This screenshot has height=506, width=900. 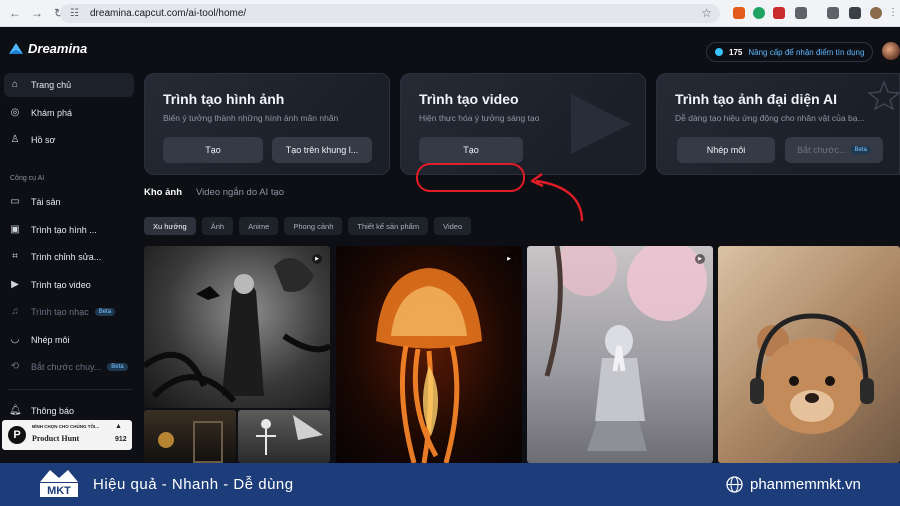 What do you see at coordinates (190, 436) in the screenshot?
I see `gallery-item-candle-cage` at bounding box center [190, 436].